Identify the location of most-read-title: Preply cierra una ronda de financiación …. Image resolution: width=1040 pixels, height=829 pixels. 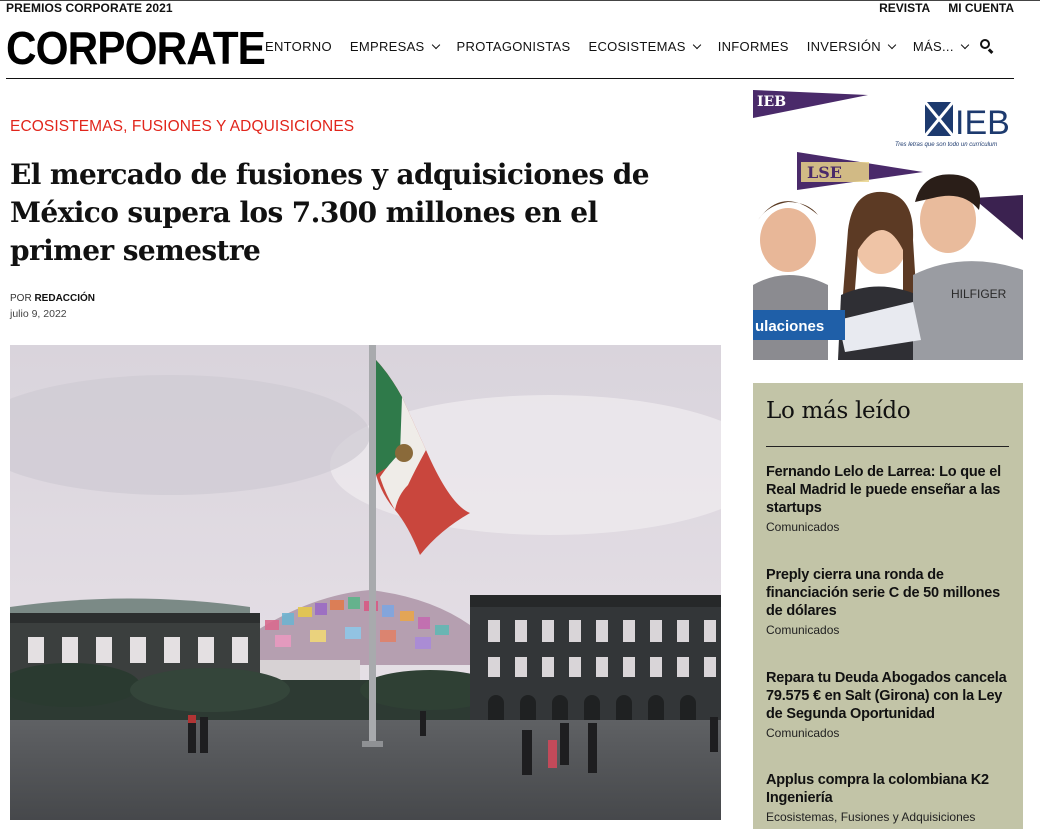
(891, 593).